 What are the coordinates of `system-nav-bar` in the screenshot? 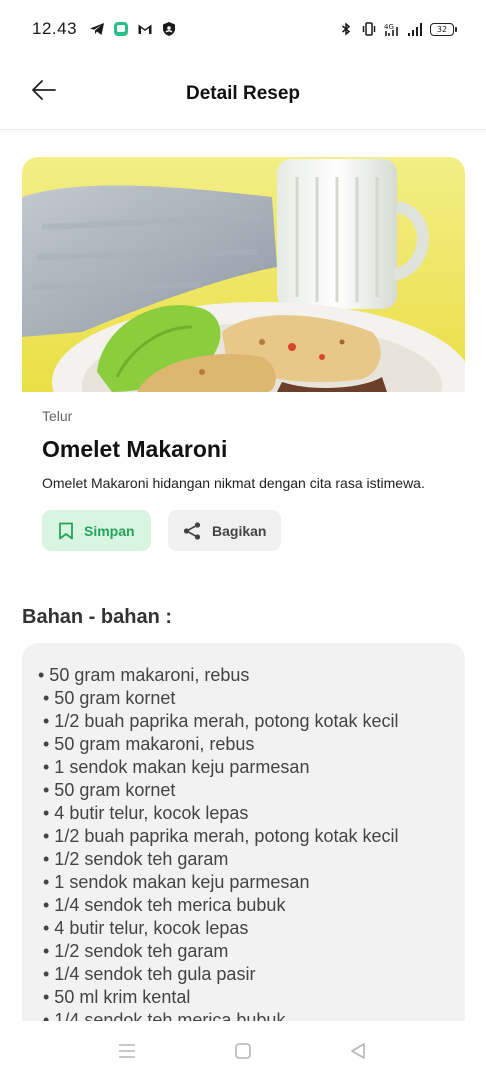 It's located at (243, 1050).